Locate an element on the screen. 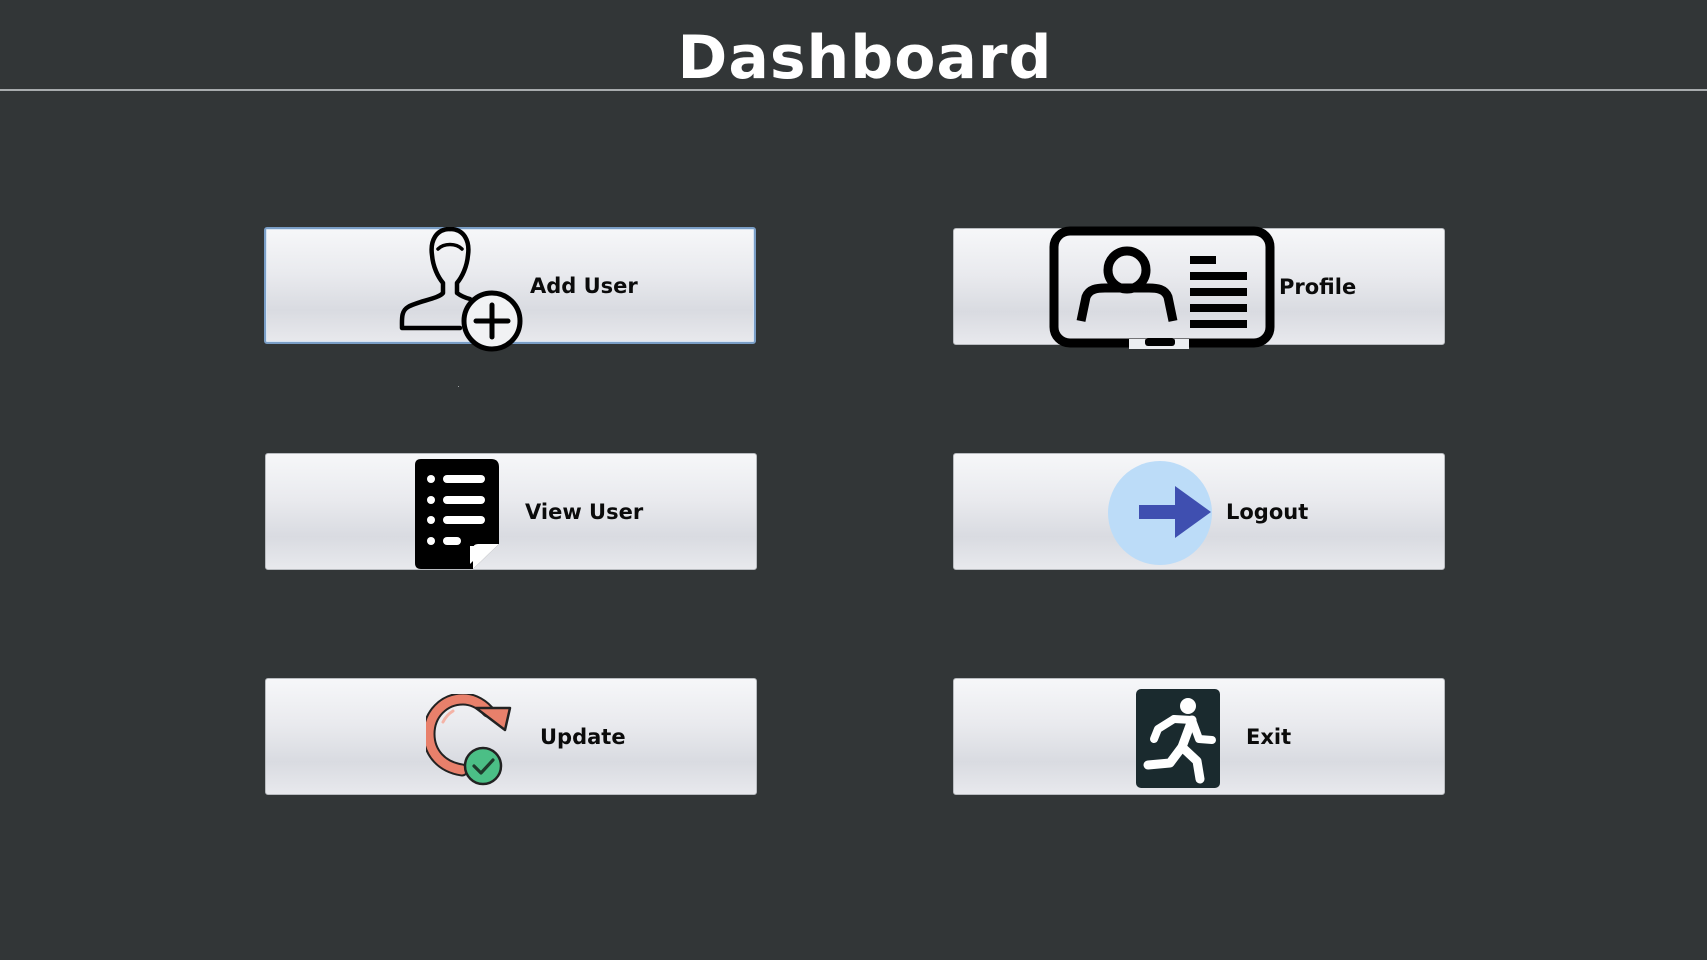 The width and height of the screenshot is (1707, 960). add-user-label: Add User is located at coordinates (584, 285).